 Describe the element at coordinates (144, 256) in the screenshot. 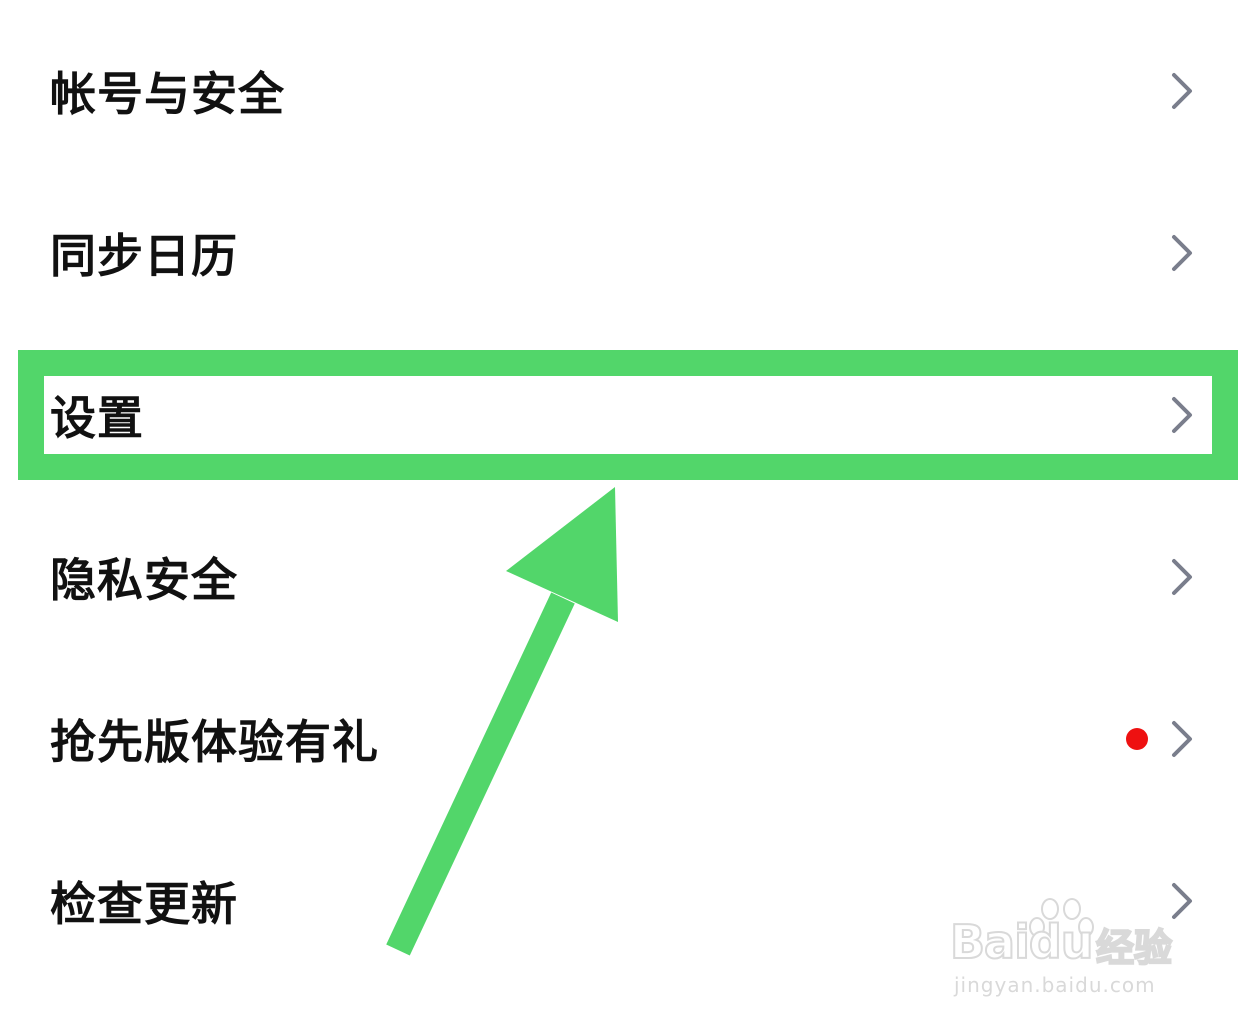

I see `menu-item-label: 同步日历` at that location.